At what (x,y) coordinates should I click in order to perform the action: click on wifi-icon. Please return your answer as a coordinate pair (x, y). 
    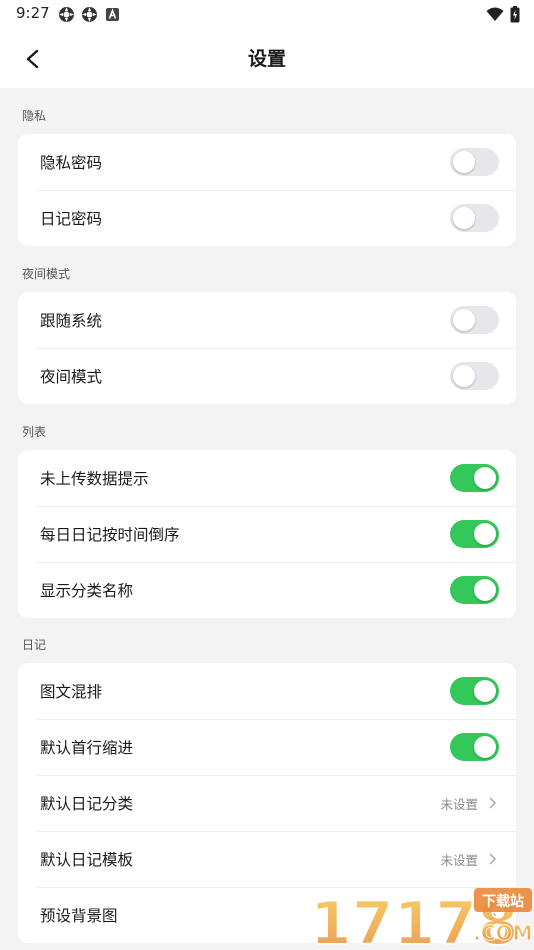
    Looking at the image, I should click on (495, 16).